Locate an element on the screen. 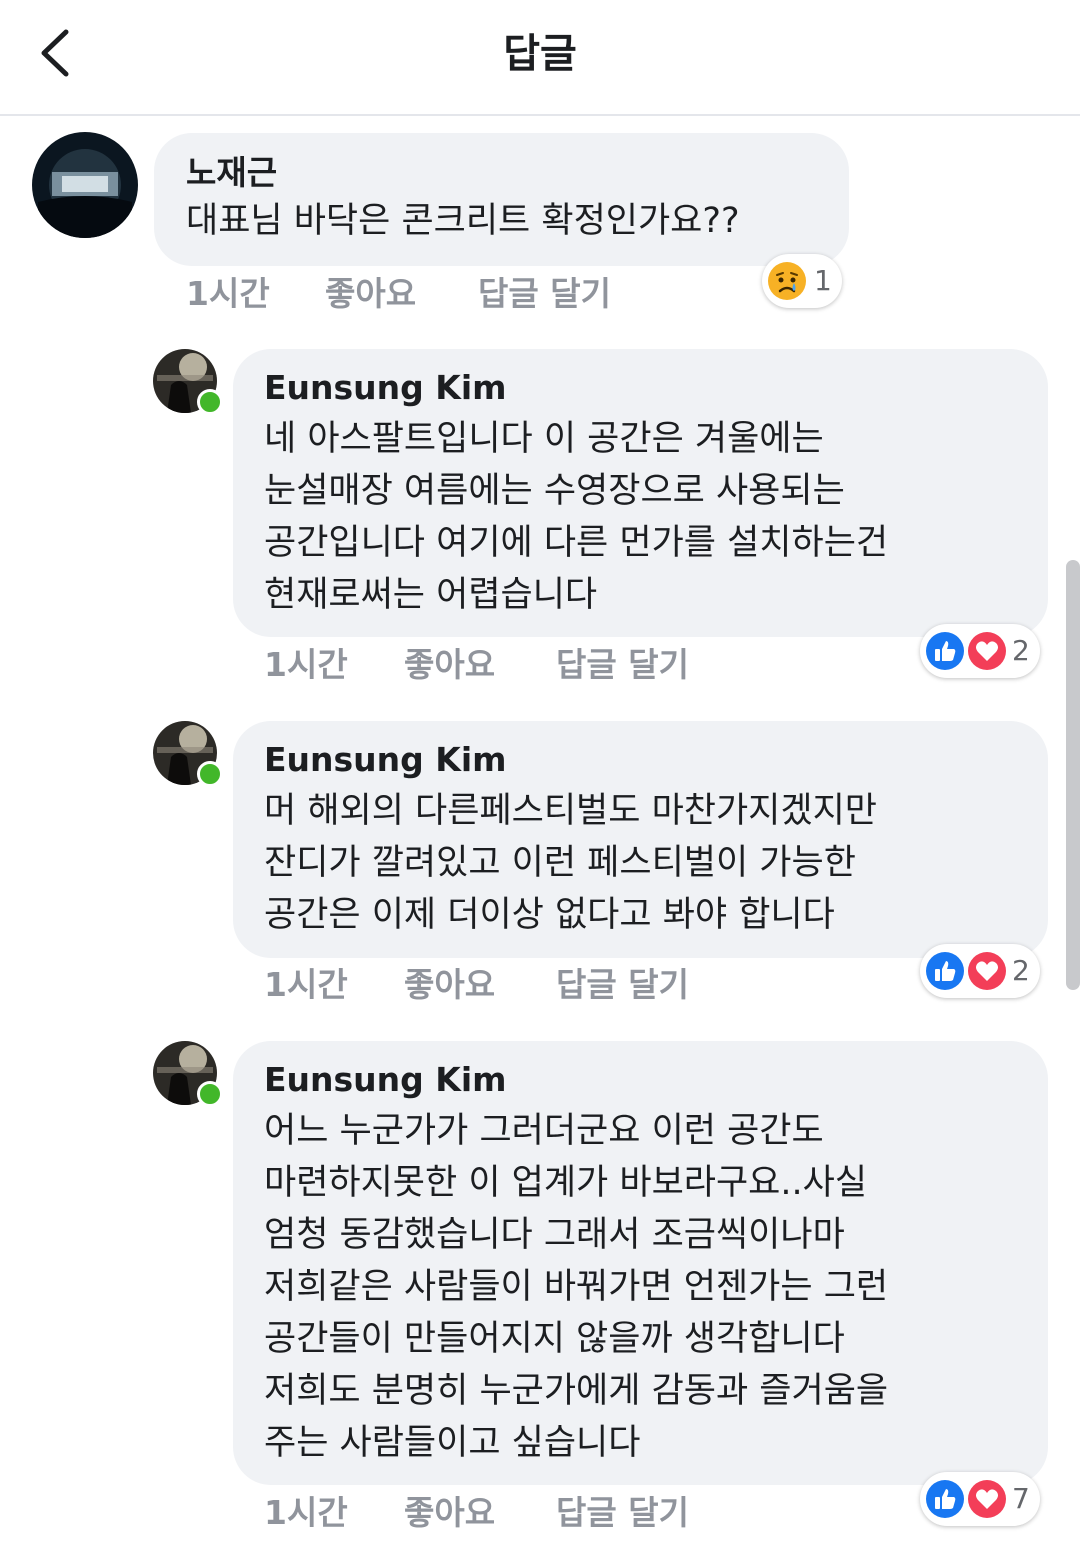 This screenshot has width=1080, height=1558. reaction-summary: 7 is located at coordinates (980, 1499).